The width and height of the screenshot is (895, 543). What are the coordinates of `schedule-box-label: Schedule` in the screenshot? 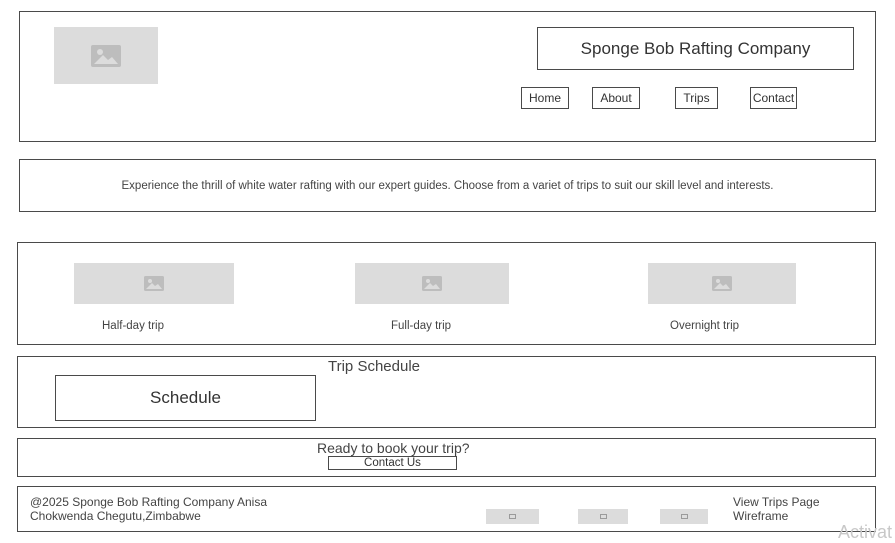 It's located at (185, 397).